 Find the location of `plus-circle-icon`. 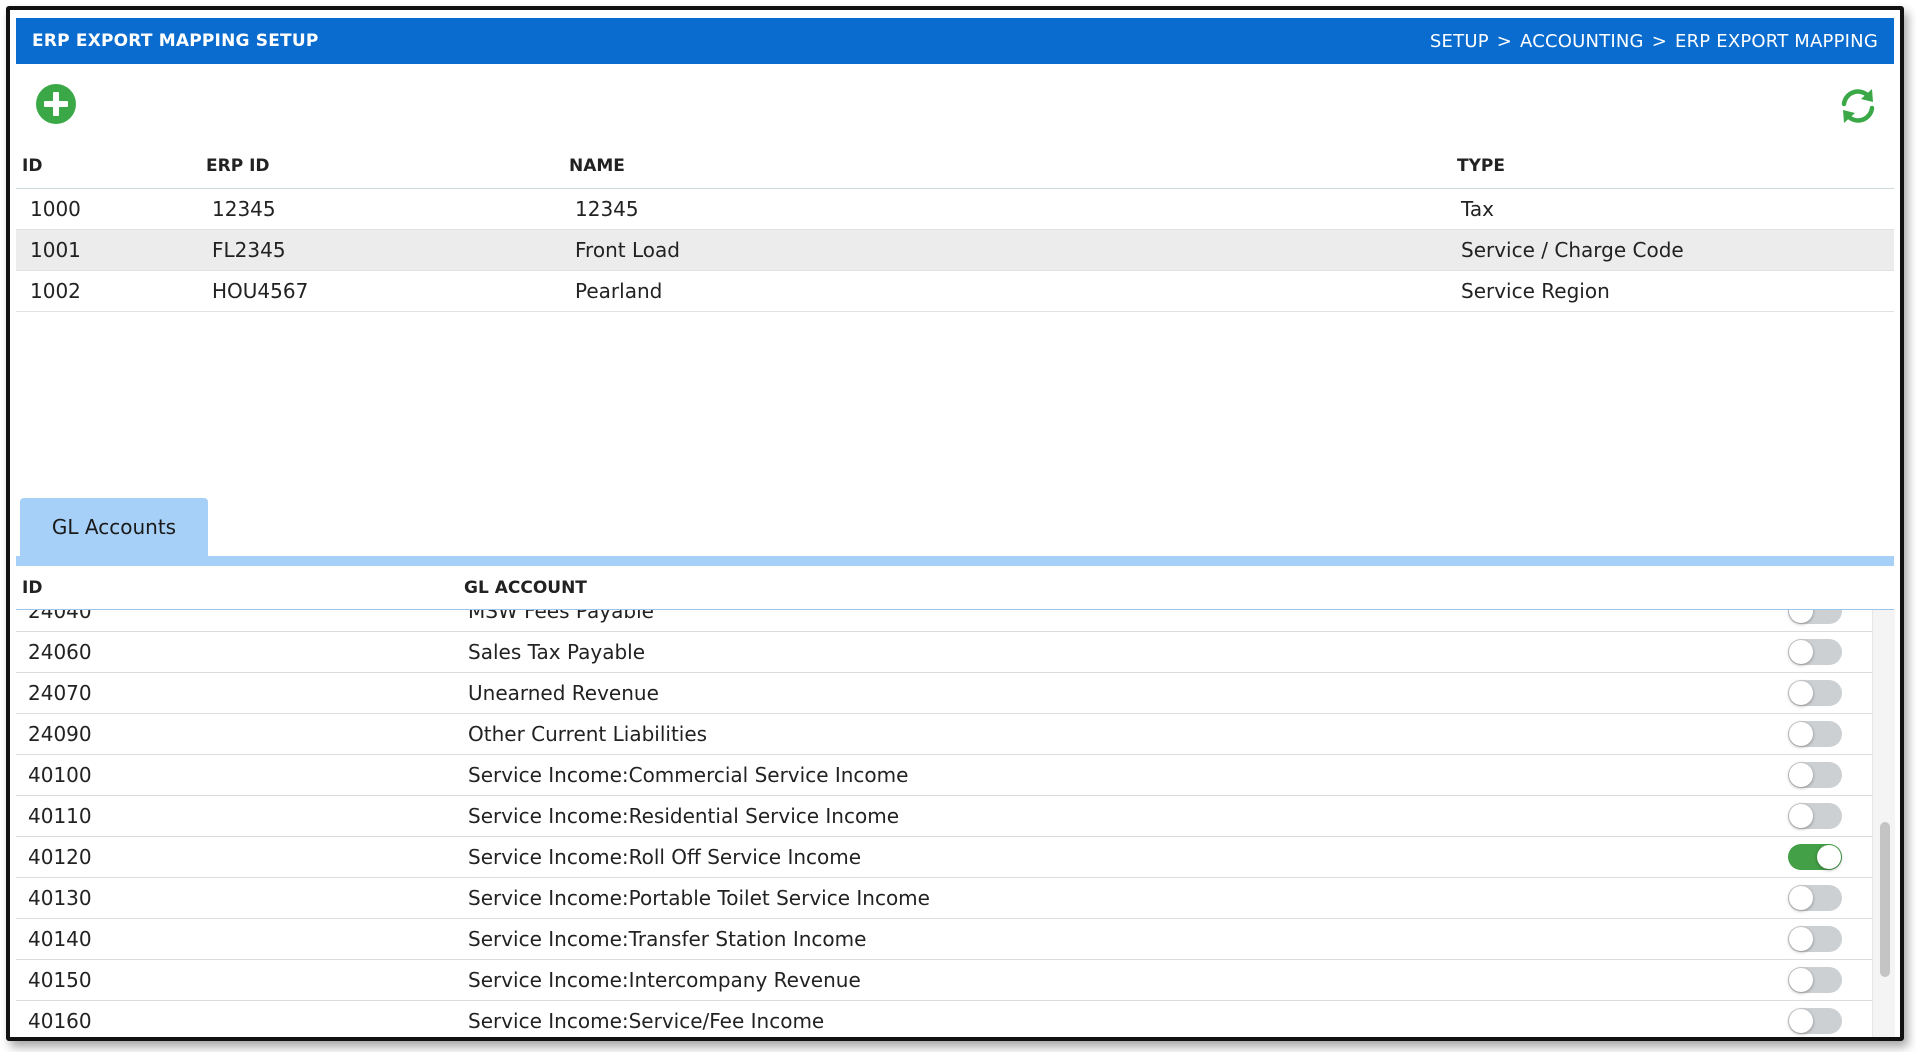

plus-circle-icon is located at coordinates (56, 104).